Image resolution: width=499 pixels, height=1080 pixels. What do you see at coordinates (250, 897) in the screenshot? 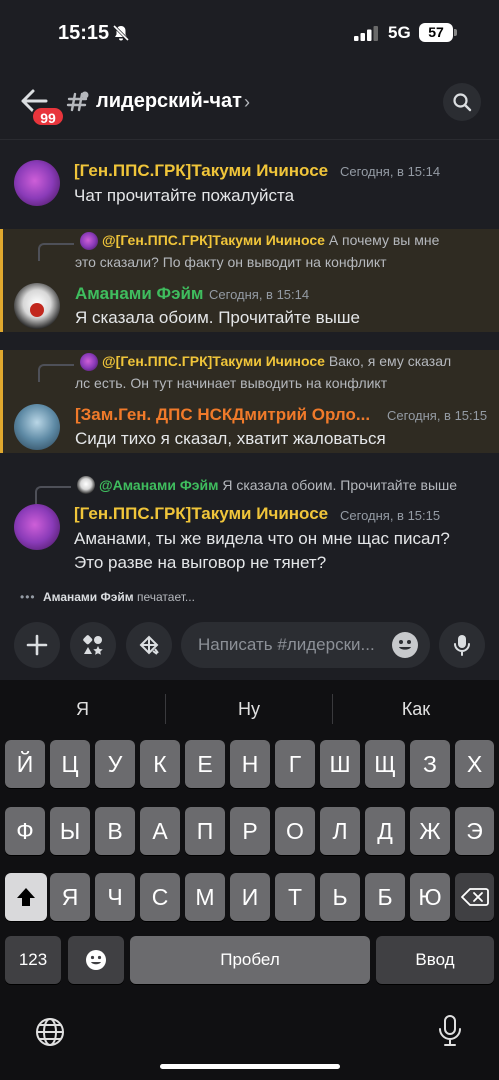
I see `key: И` at bounding box center [250, 897].